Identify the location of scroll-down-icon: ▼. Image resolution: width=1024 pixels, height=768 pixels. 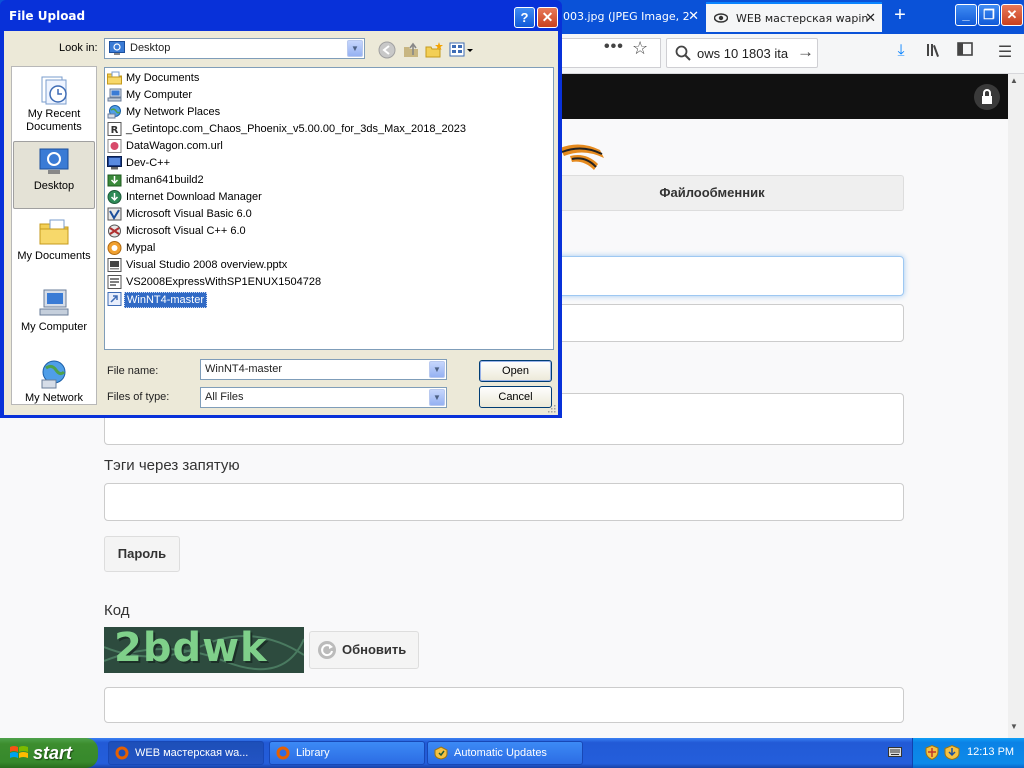
(1014, 726).